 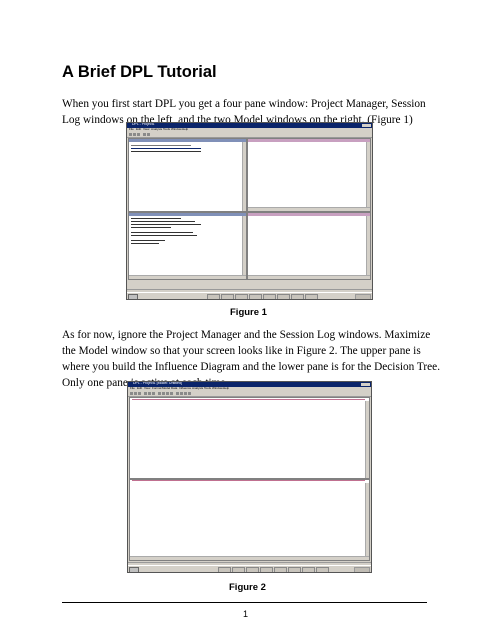 What do you see at coordinates (309, 246) in the screenshot?
I see `model-lower-pane` at bounding box center [309, 246].